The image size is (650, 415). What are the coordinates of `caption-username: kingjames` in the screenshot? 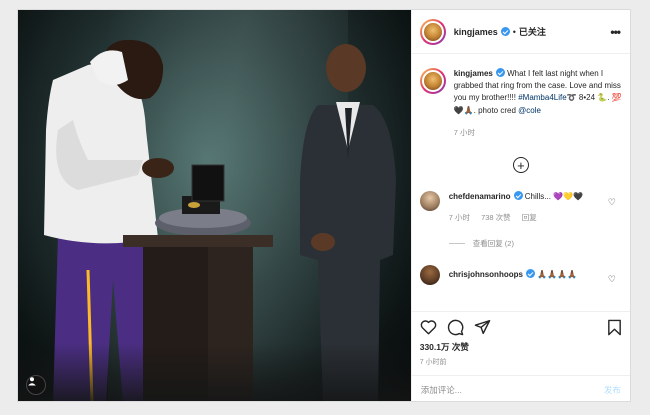 It's located at (473, 73).